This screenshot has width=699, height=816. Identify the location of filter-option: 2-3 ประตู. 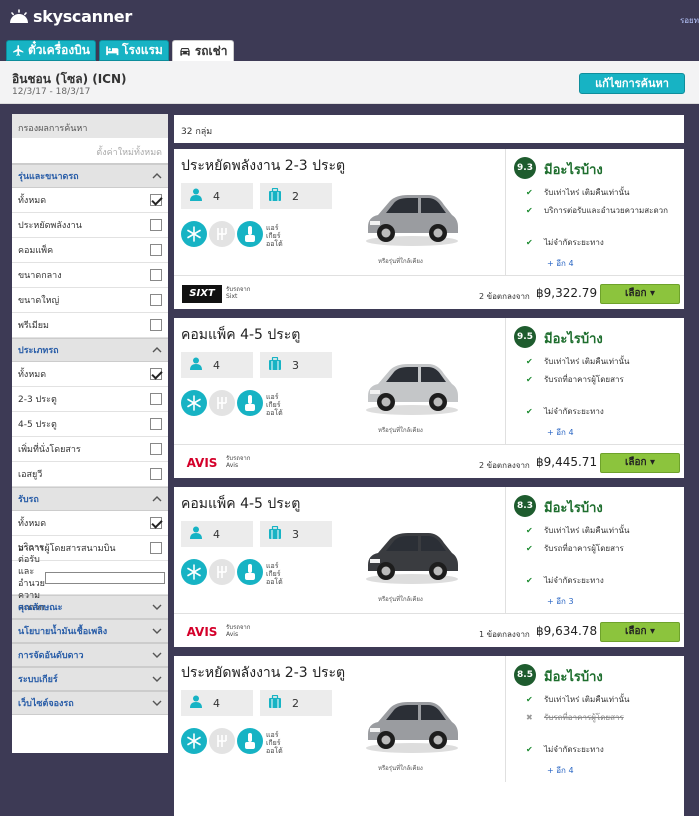
(90, 399).